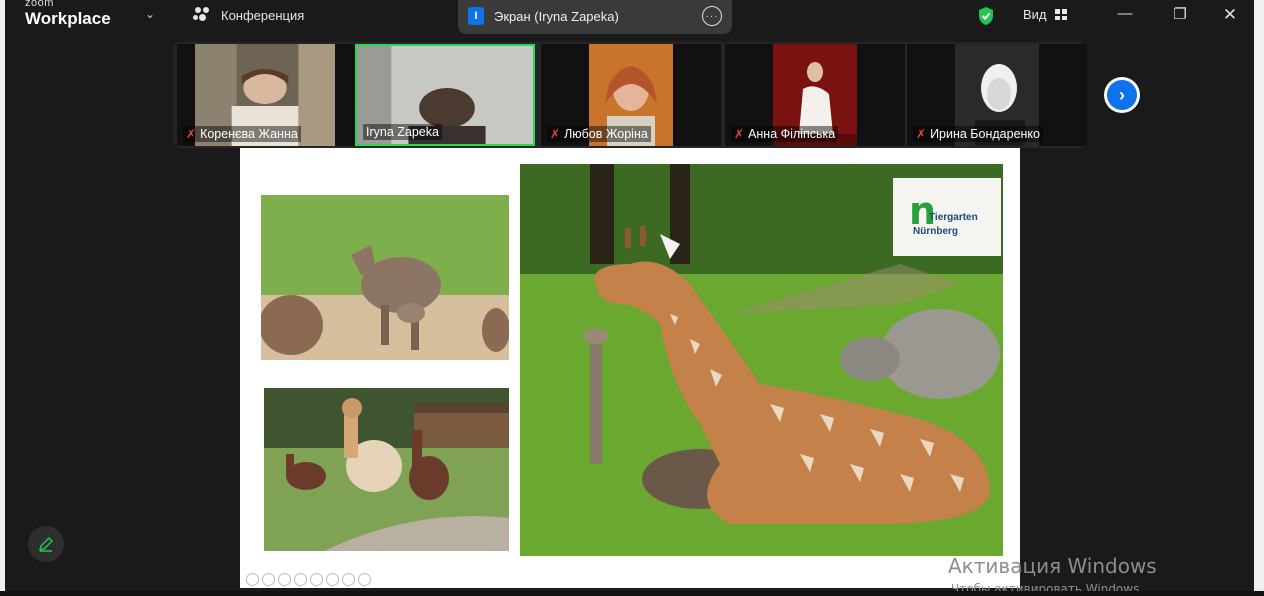 The height and width of the screenshot is (596, 1264). Describe the element at coordinates (953, 217) in the screenshot. I see `logo-line1: Tiergarten` at that location.